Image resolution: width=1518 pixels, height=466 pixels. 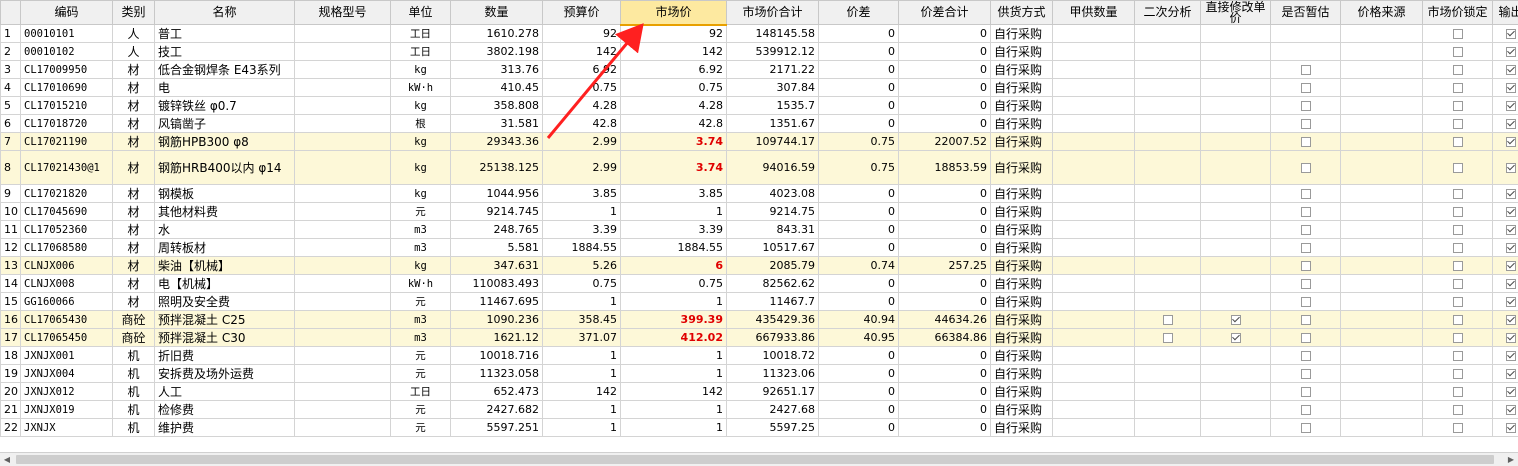 I want to click on cell-name: 镀锌铁丝 φ0.7, so click(x=224, y=105).